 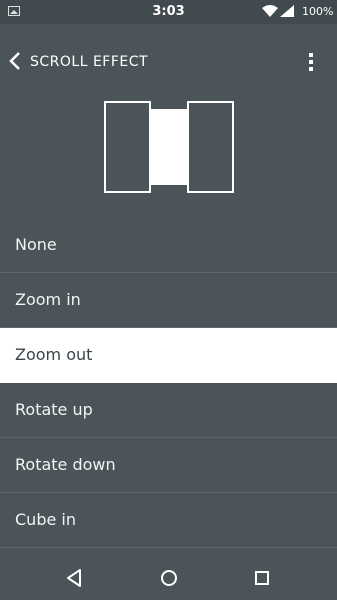 I want to click on signal-icon, so click(x=287, y=11).